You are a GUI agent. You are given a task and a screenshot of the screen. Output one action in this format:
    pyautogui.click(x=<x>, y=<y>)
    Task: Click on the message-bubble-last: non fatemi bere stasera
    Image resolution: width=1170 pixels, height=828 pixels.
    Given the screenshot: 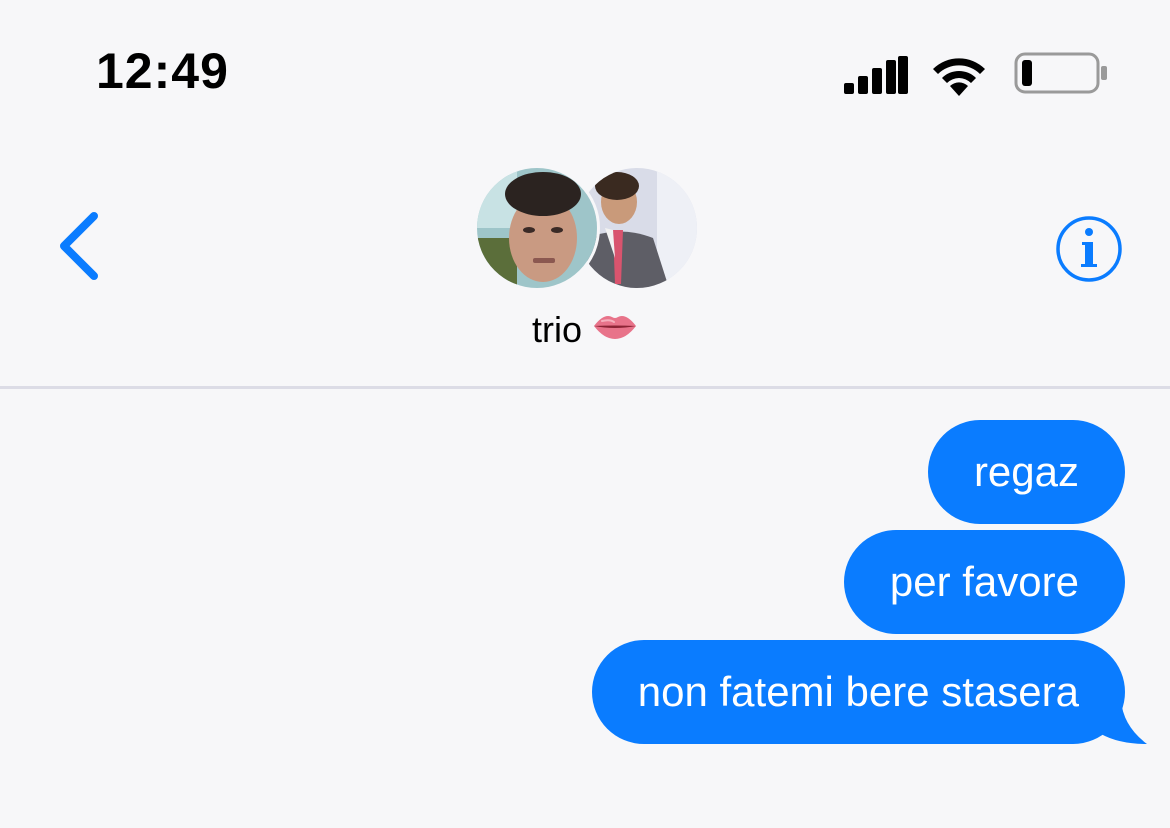 What is the action you would take?
    pyautogui.click(x=869, y=692)
    